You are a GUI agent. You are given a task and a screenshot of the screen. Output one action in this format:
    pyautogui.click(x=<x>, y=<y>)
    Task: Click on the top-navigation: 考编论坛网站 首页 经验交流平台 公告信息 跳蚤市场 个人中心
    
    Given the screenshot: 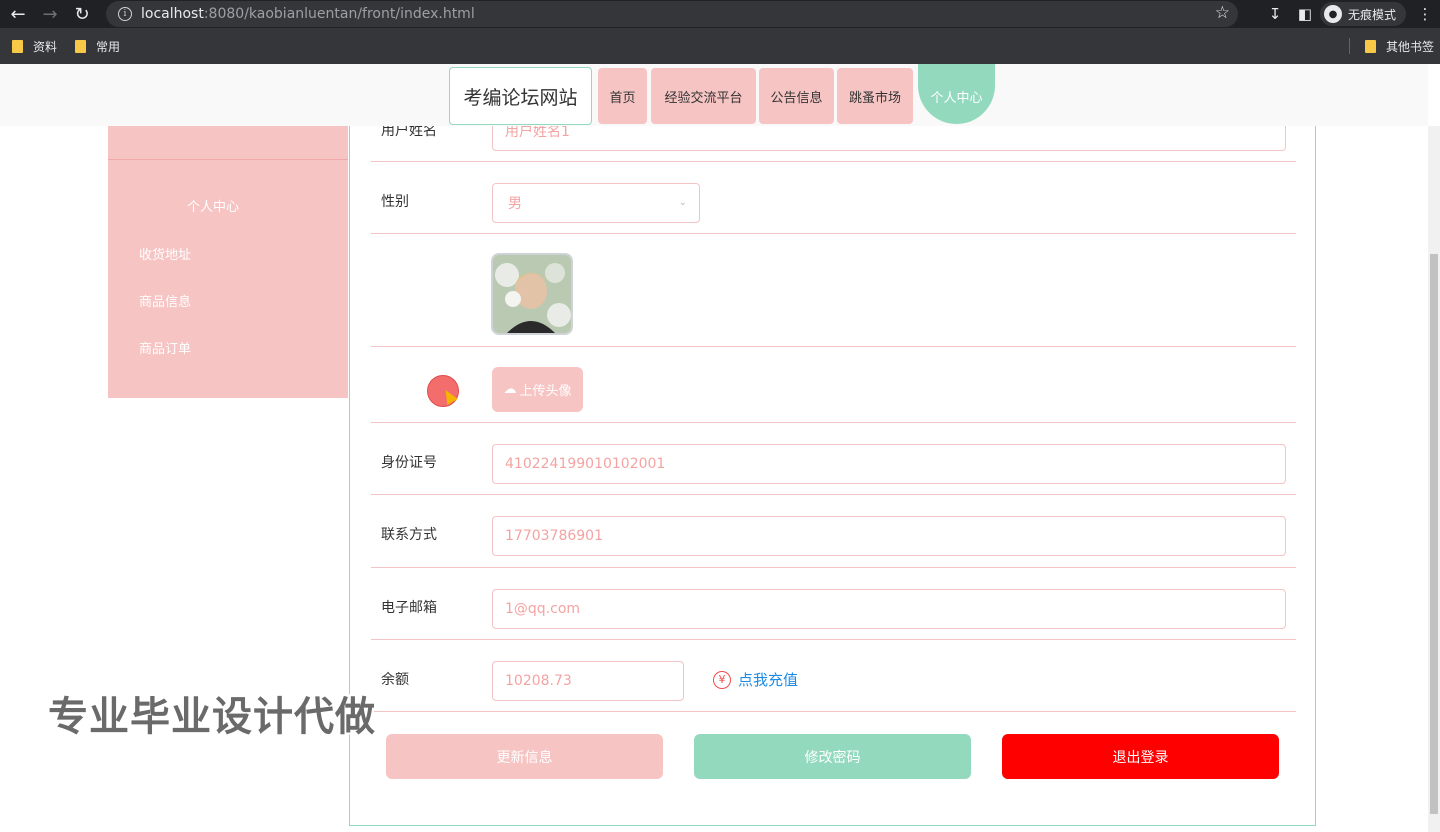 What is the action you would take?
    pyautogui.click(x=714, y=95)
    